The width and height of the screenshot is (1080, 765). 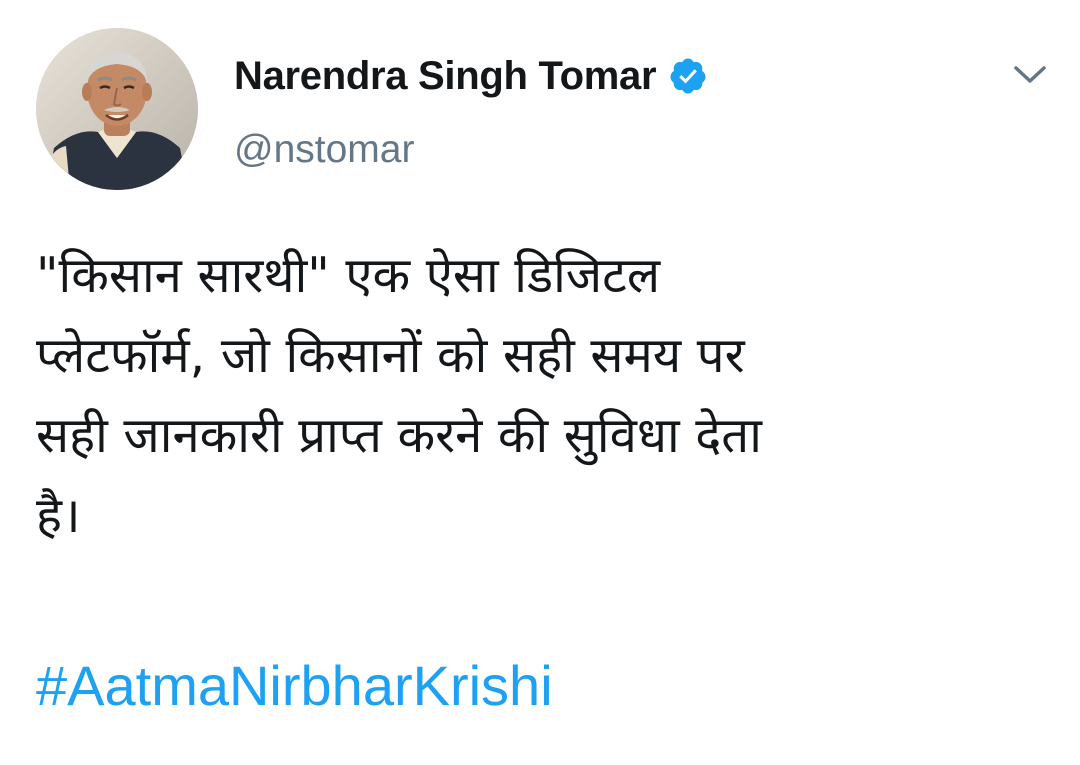 I want to click on author-name-row: Narendra Singh Tomar, so click(x=471, y=76).